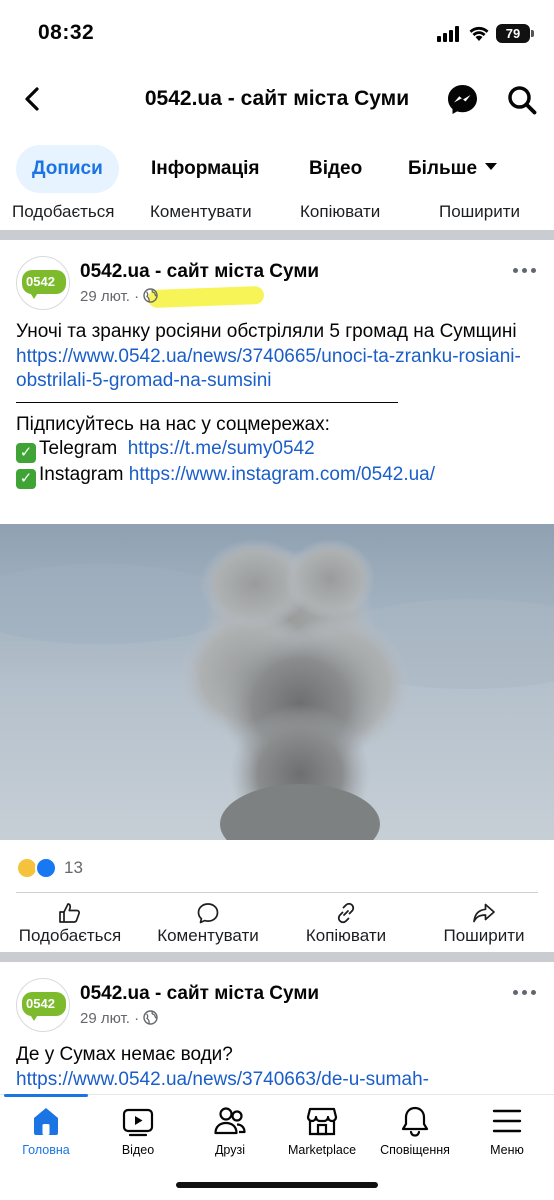 This screenshot has width=554, height=1200. I want to click on subscribe-text: Підписуйтесь на нас у соцмережах:, so click(173, 424).